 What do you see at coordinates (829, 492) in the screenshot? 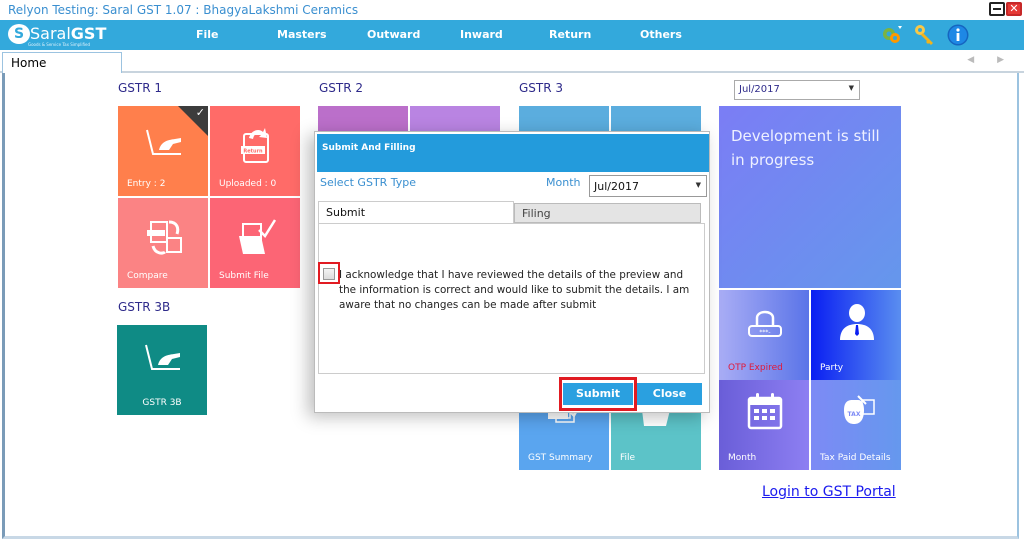
I see `login-gst-portal-link: Login to GST Portal` at bounding box center [829, 492].